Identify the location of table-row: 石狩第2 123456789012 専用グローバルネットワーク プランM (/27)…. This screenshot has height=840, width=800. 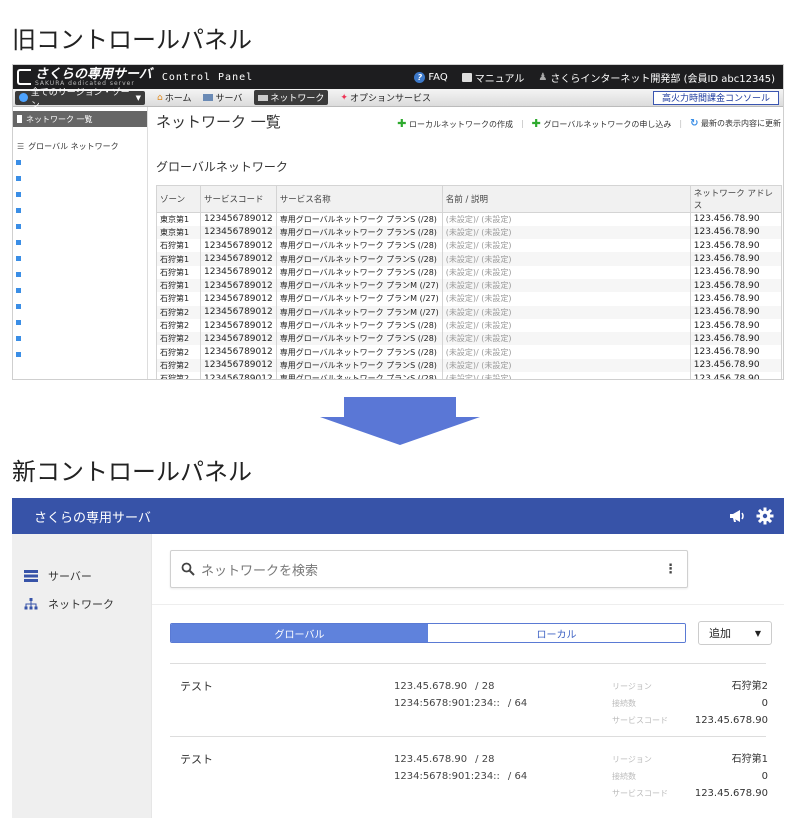
(469, 312).